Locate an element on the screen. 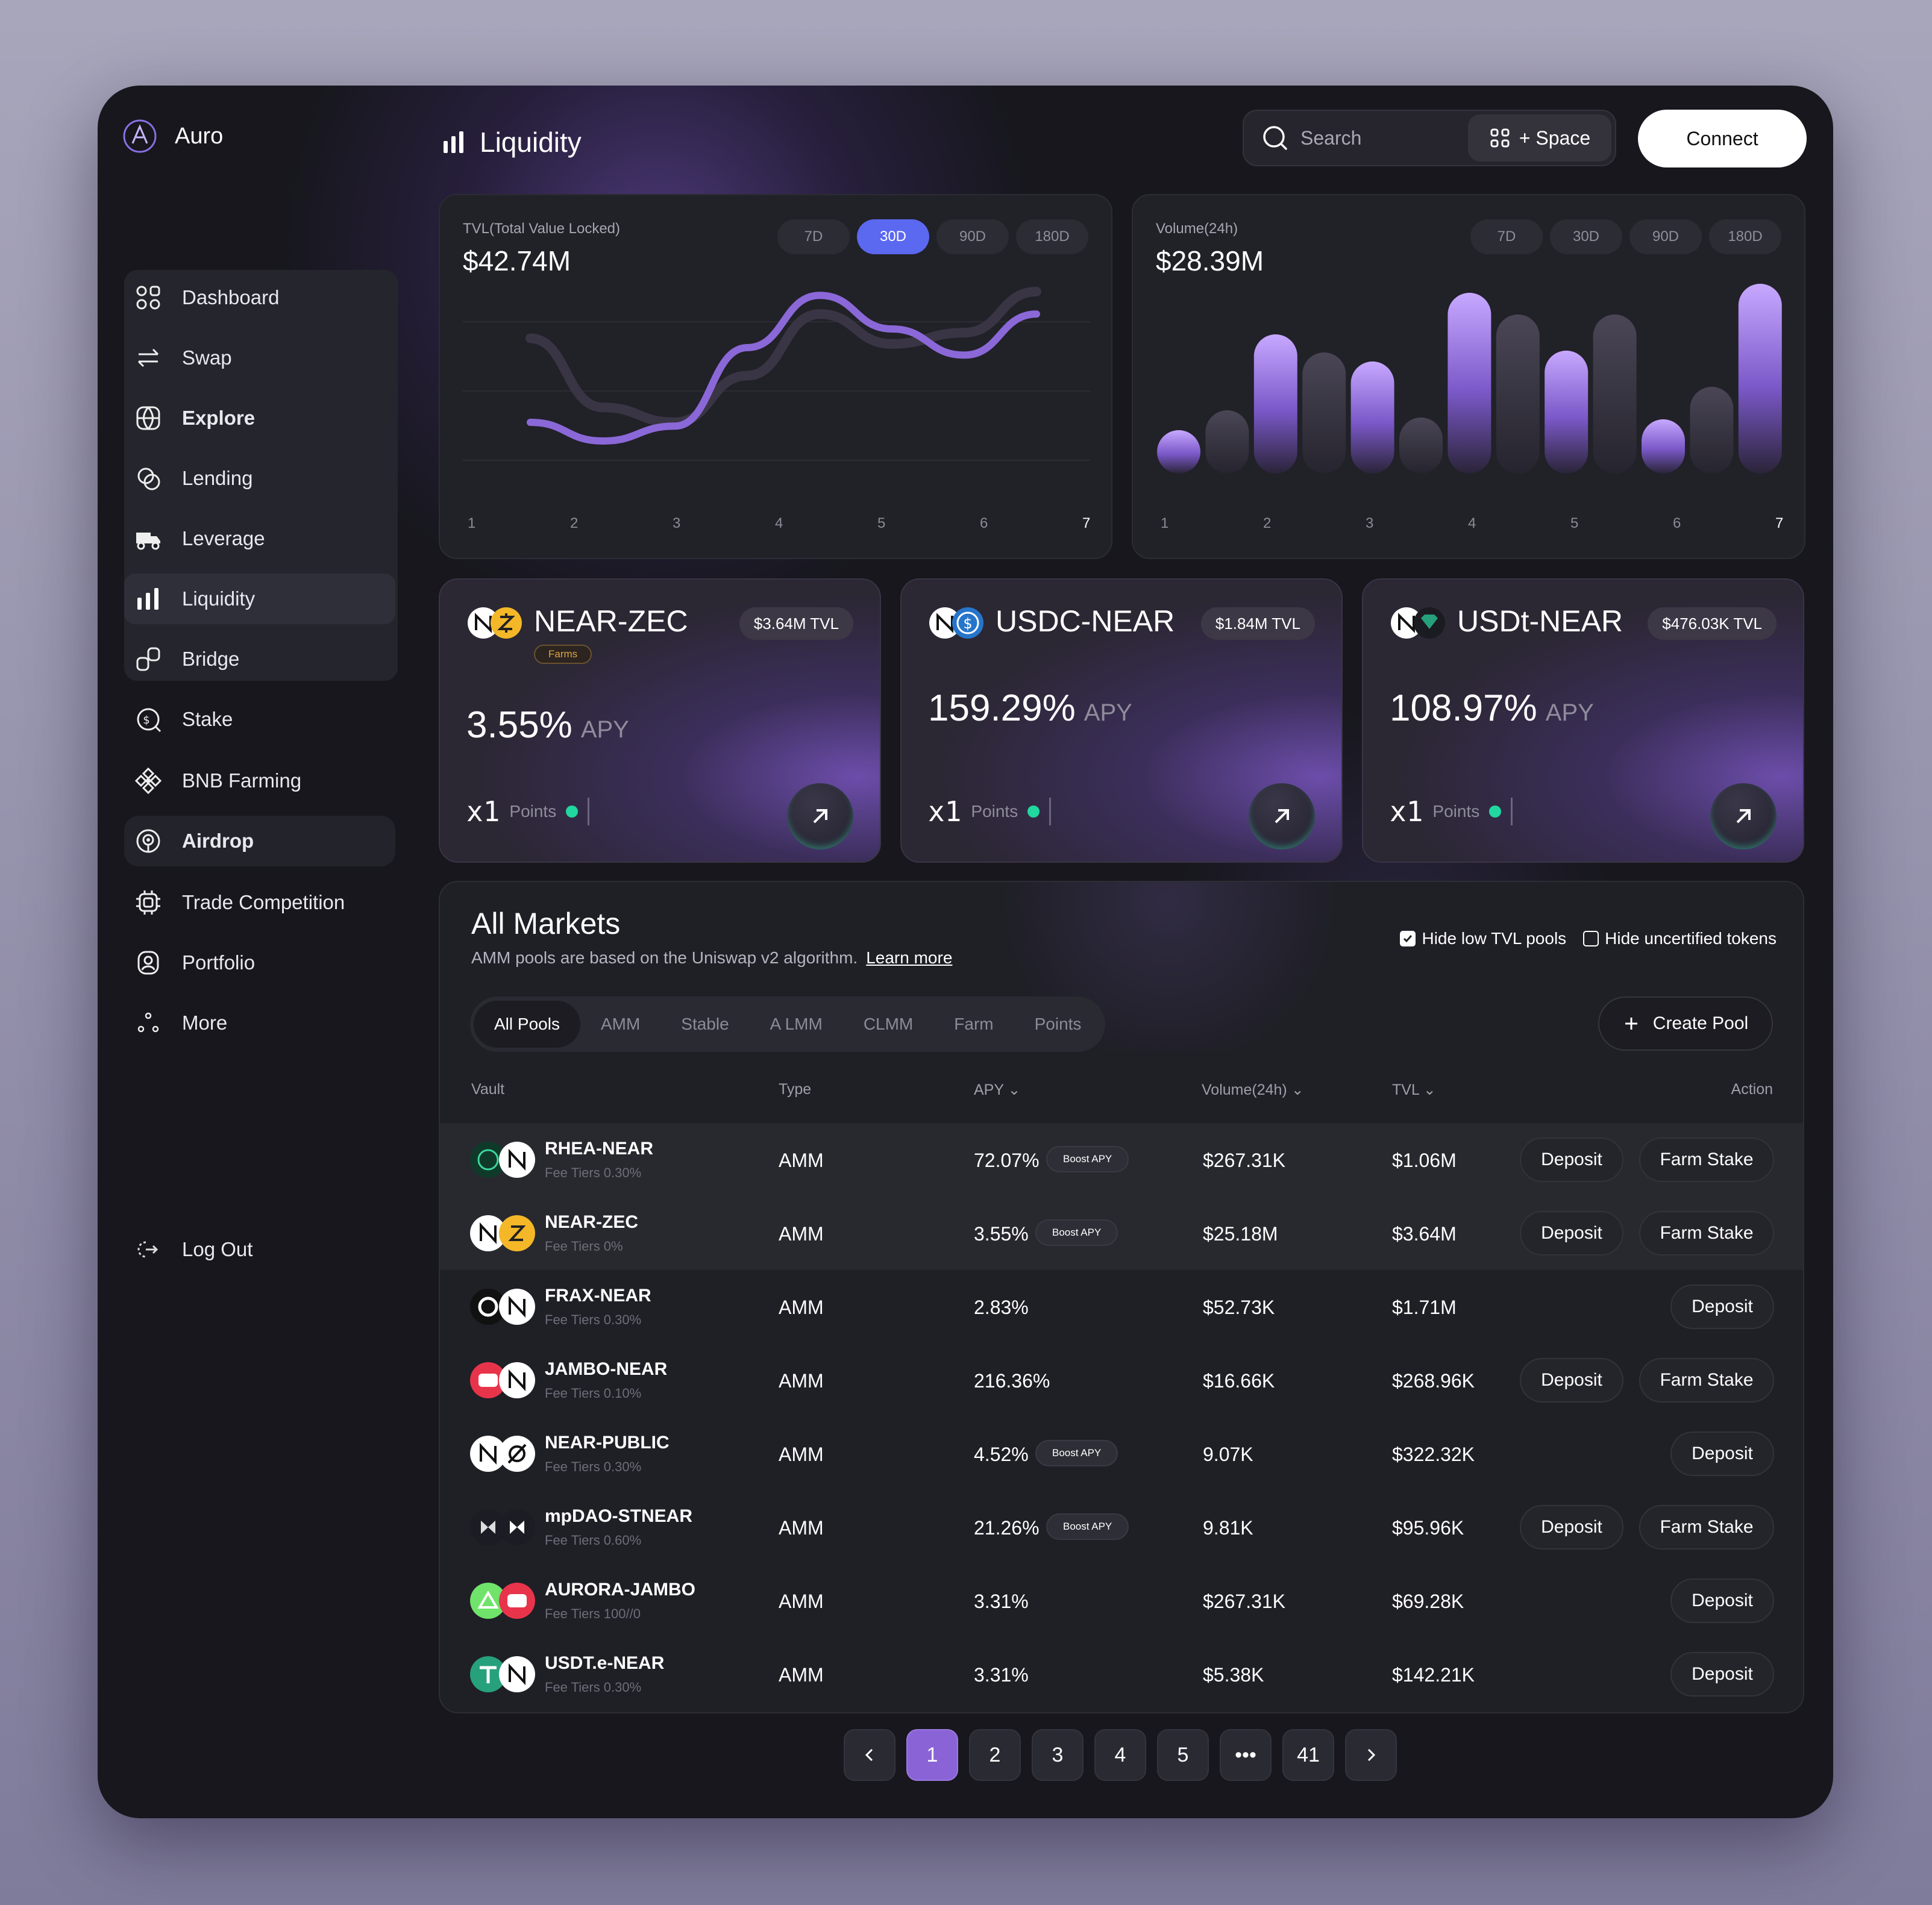 This screenshot has height=1905, width=1932. bar-chart-icon is located at coordinates (453, 142).